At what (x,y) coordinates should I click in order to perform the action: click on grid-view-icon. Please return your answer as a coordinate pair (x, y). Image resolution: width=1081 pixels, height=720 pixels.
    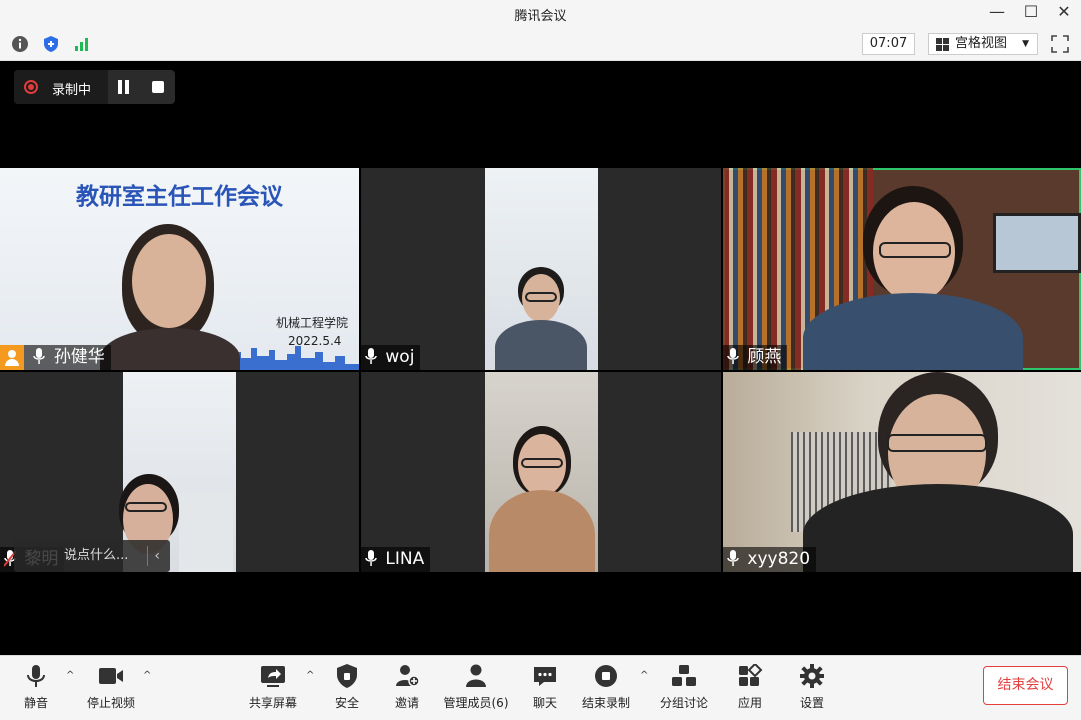
    Looking at the image, I should click on (942, 44).